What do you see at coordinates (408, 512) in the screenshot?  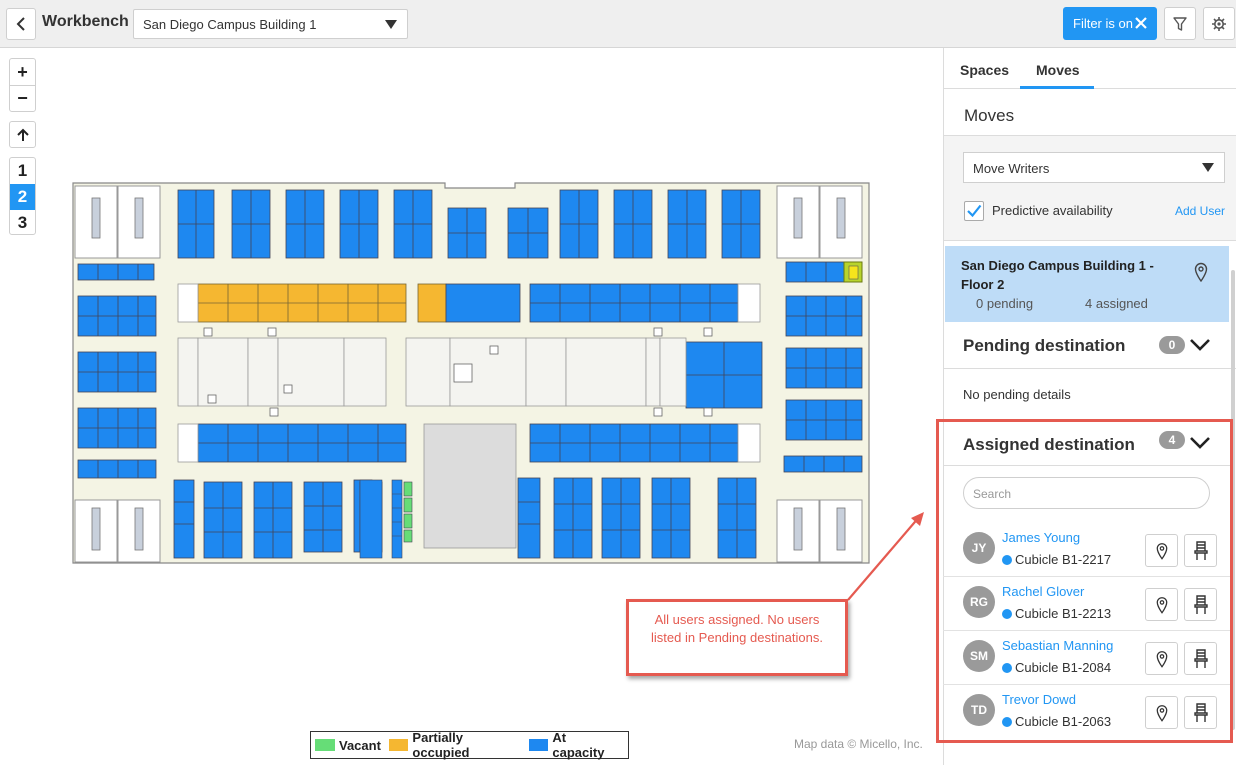 I see `vacant-desks` at bounding box center [408, 512].